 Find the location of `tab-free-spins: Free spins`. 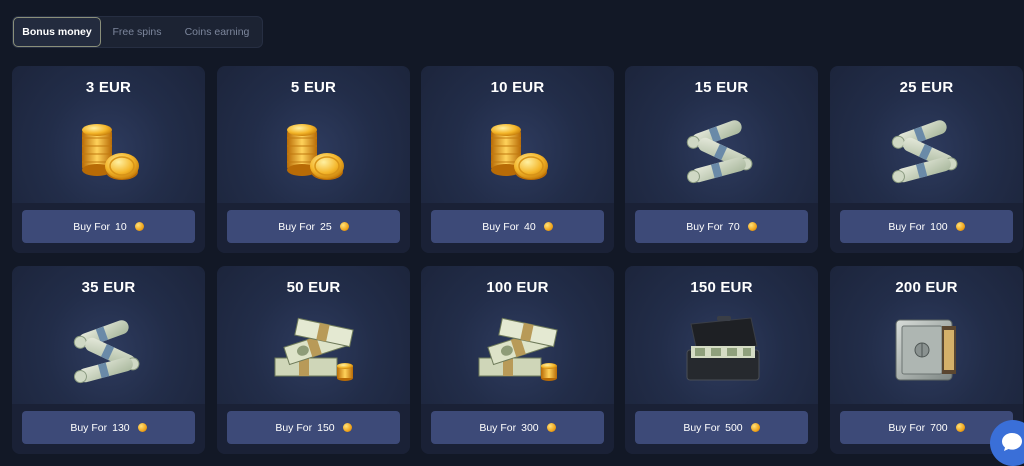

tab-free-spins: Free spins is located at coordinates (137, 32).